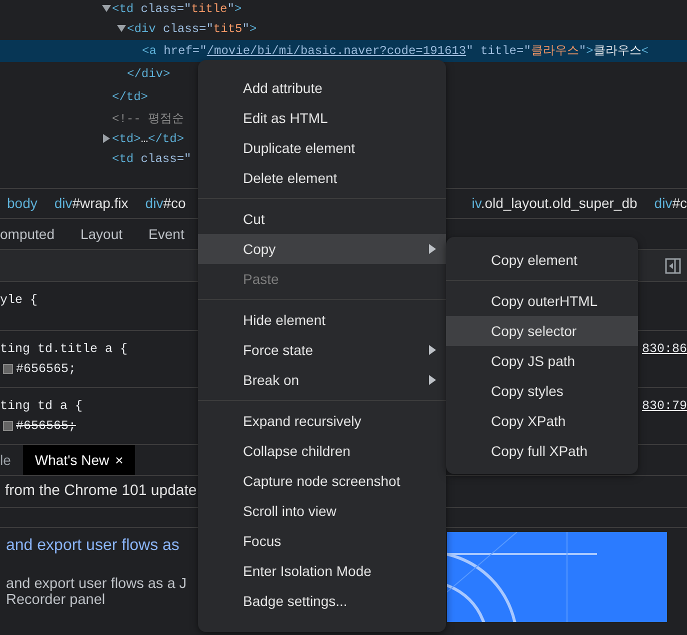 Image resolution: width=687 pixels, height=635 pixels. What do you see at coordinates (11, 460) in the screenshot?
I see `drawer-tab: le` at bounding box center [11, 460].